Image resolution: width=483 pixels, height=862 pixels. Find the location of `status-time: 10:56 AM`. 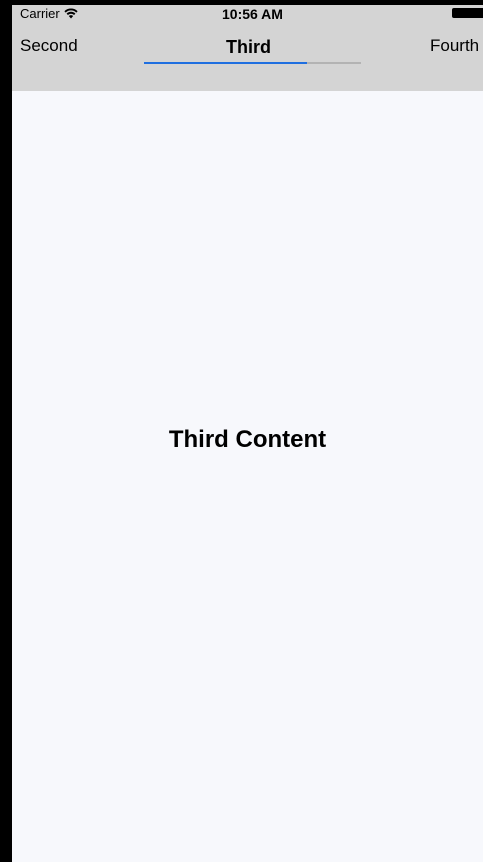

status-time: 10:56 AM is located at coordinates (252, 14).